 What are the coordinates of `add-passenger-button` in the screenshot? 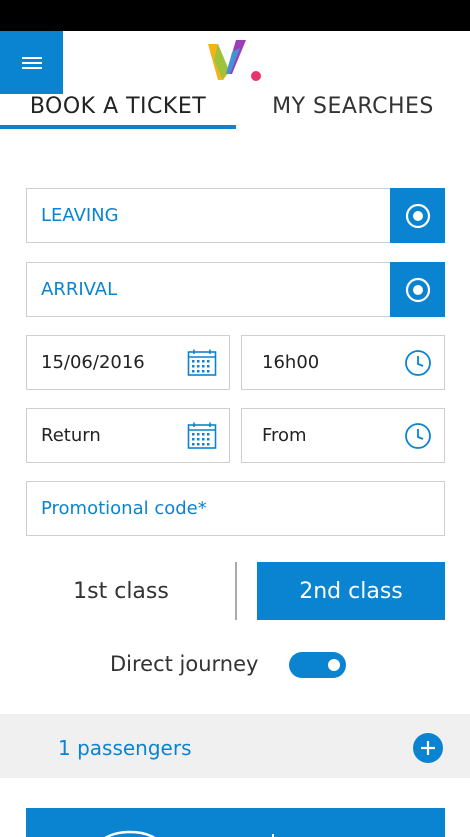 It's located at (428, 748).